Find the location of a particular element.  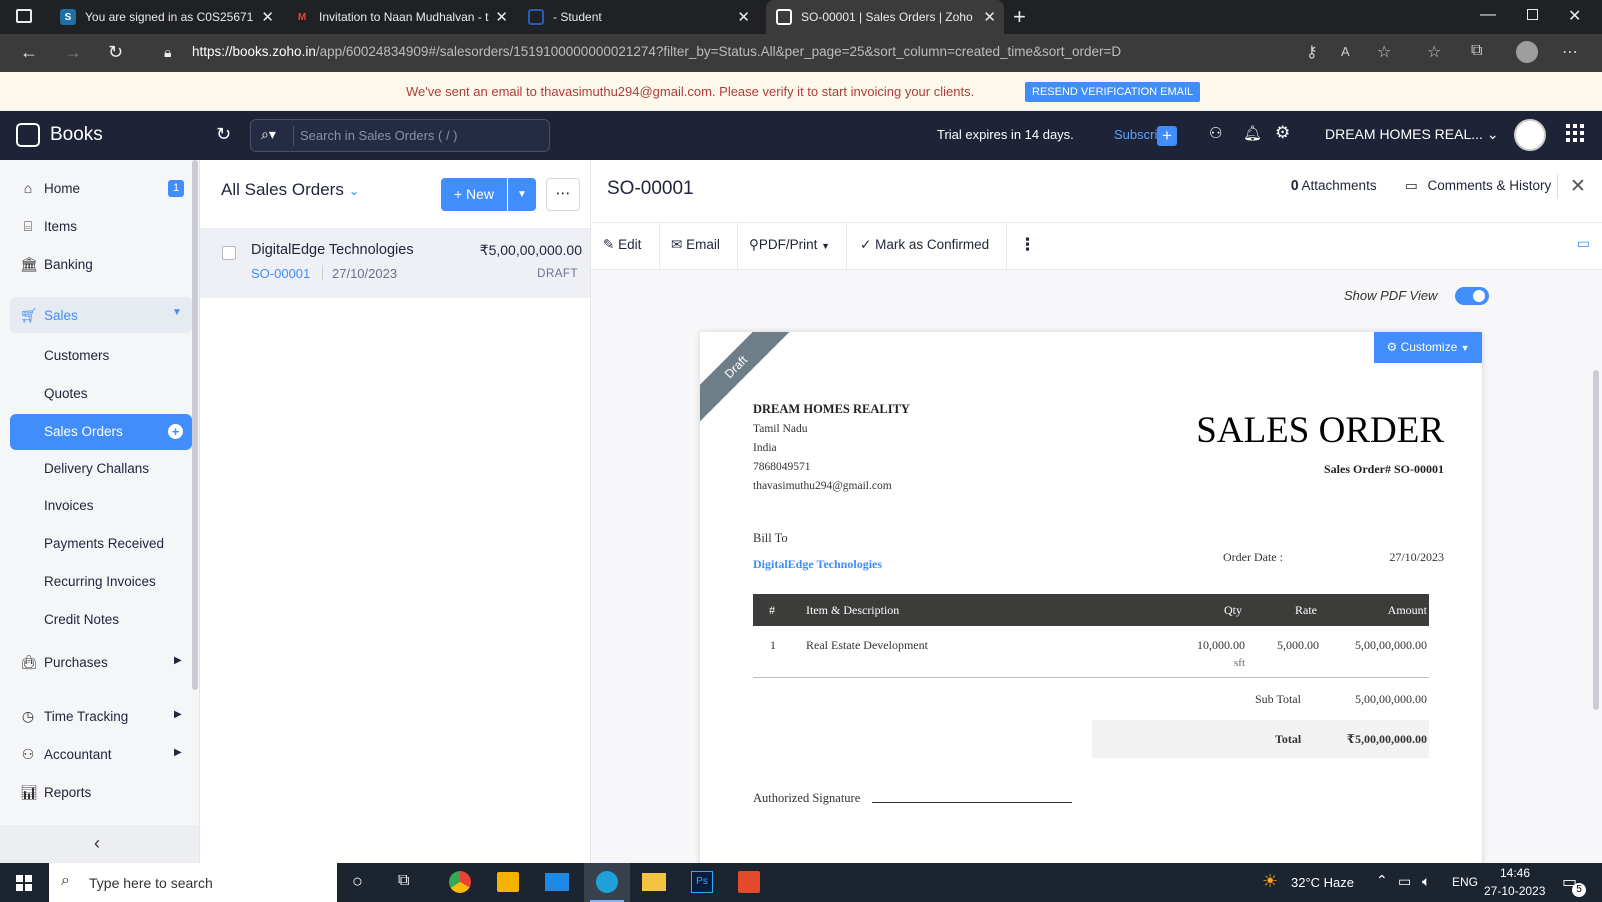

edit-button: ✎ Edit is located at coordinates (622, 245).